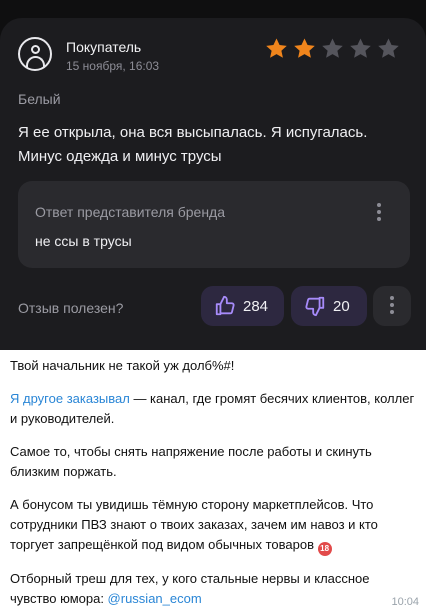 Image resolution: width=426 pixels, height=614 pixels. What do you see at coordinates (155, 598) in the screenshot?
I see `channel-handle-link: @russian_ecom` at bounding box center [155, 598].